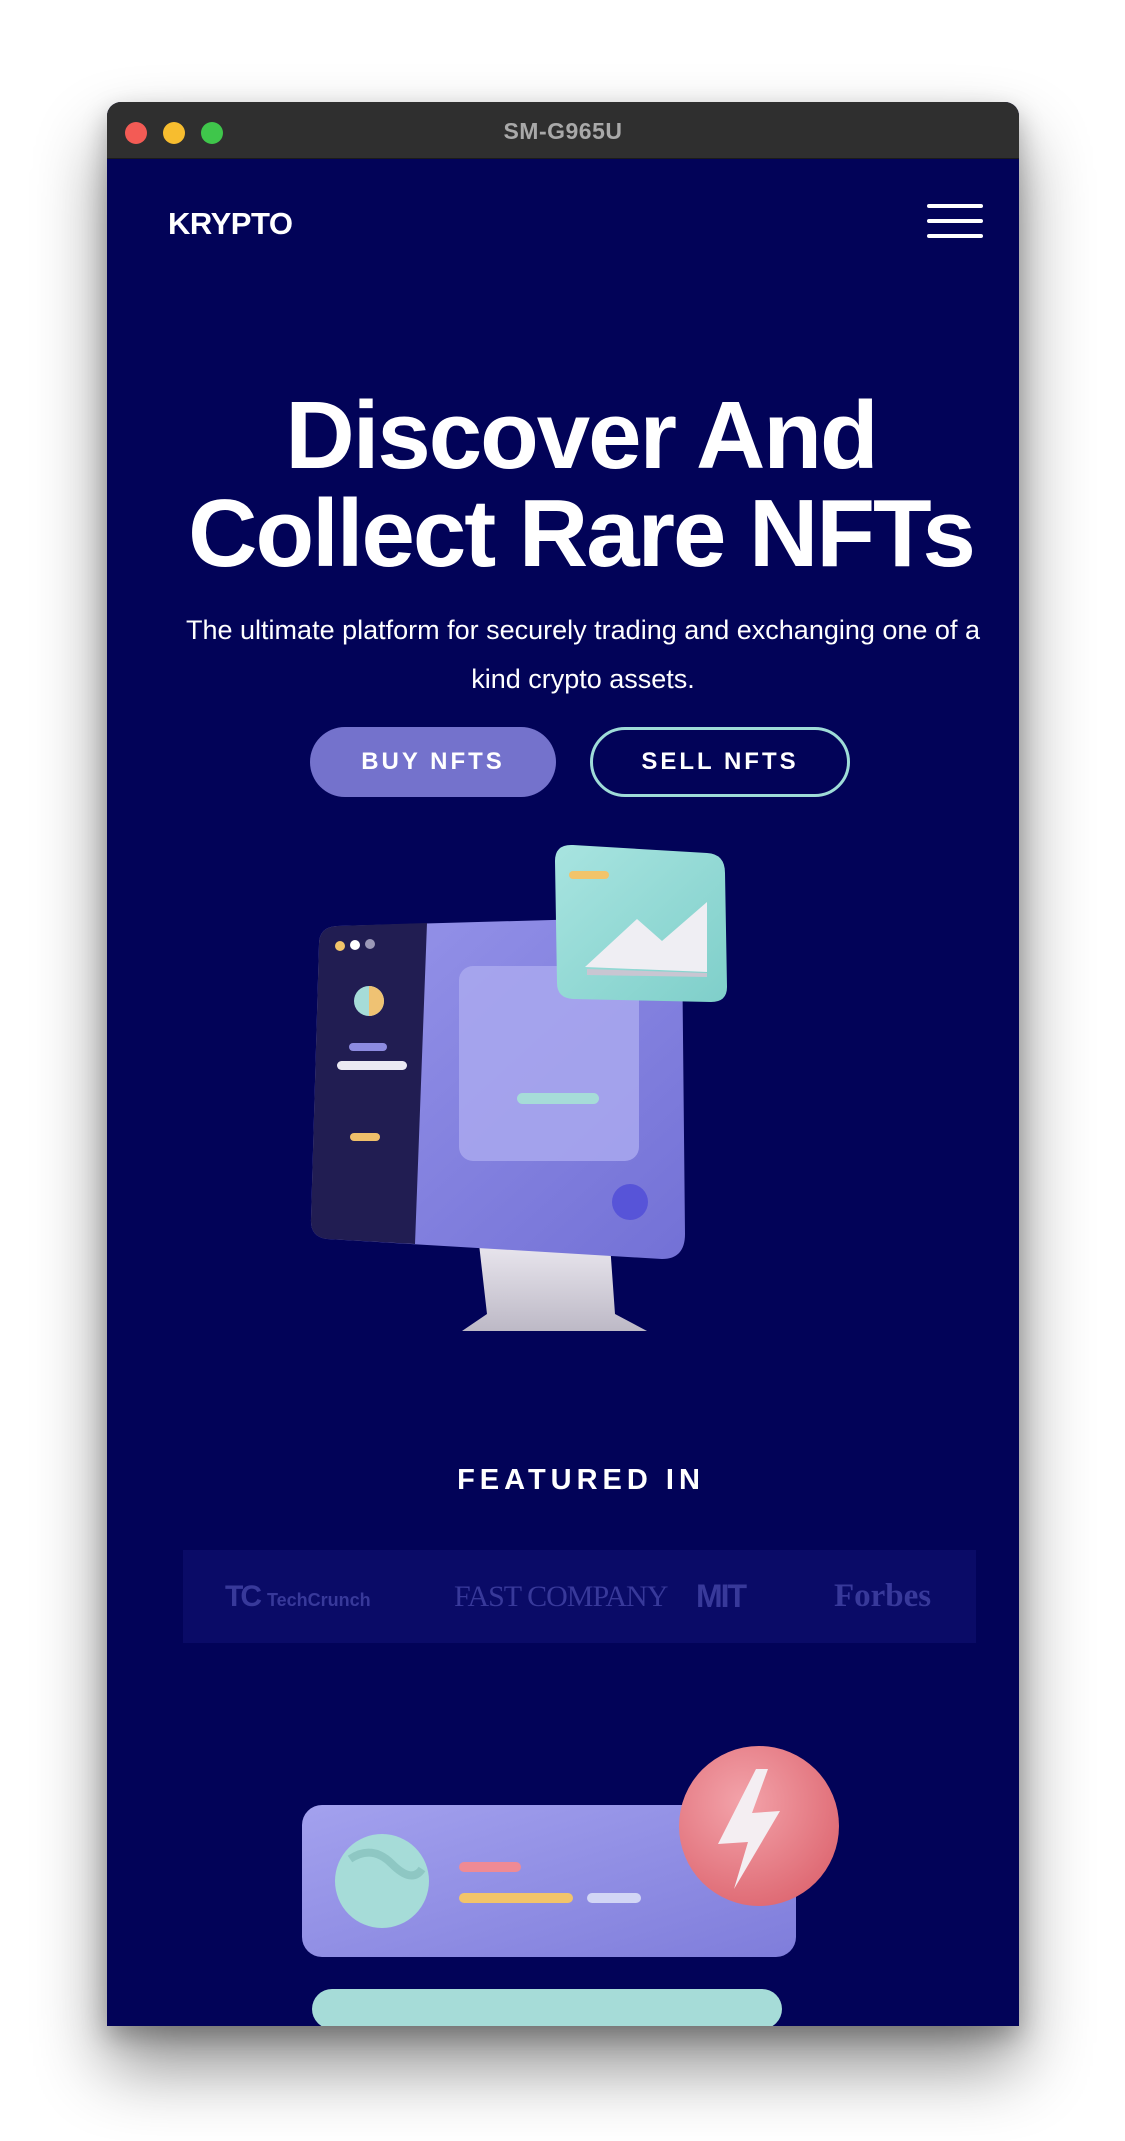  I want to click on window-title: SM-G965U, so click(563, 131).